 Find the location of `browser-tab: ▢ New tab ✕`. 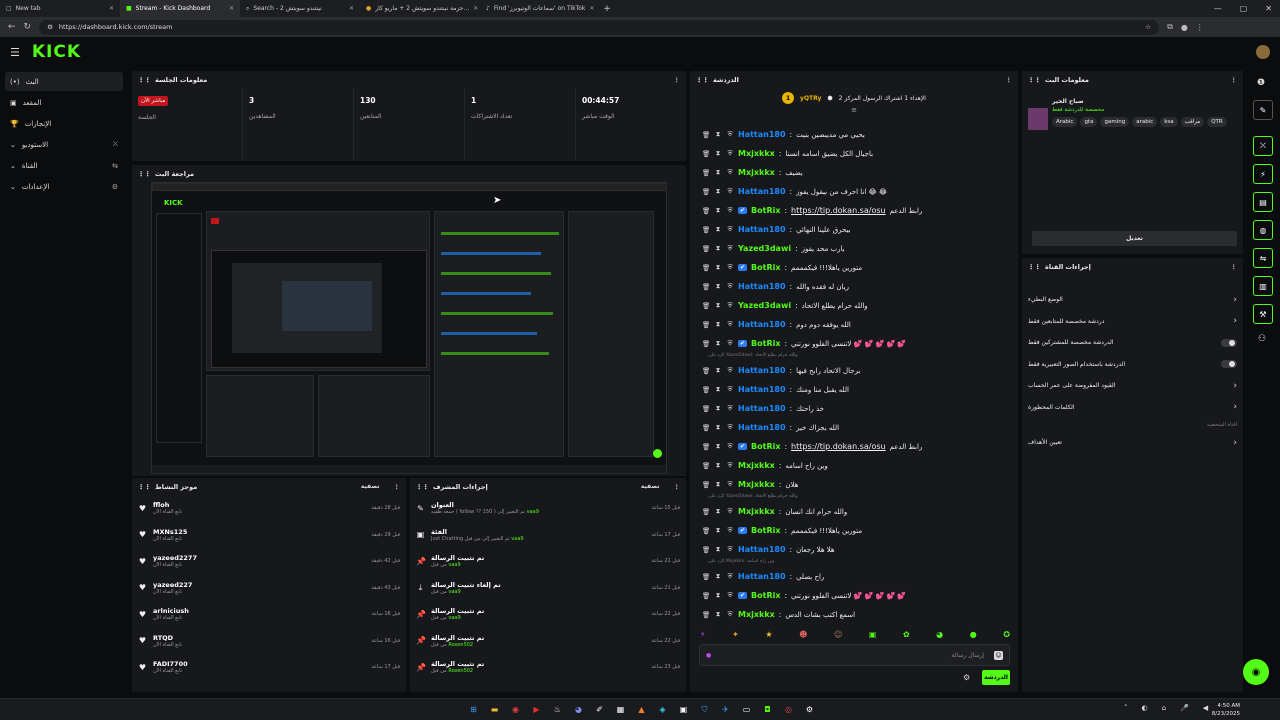

browser-tab: ▢ New tab ✕ is located at coordinates (60, 8).